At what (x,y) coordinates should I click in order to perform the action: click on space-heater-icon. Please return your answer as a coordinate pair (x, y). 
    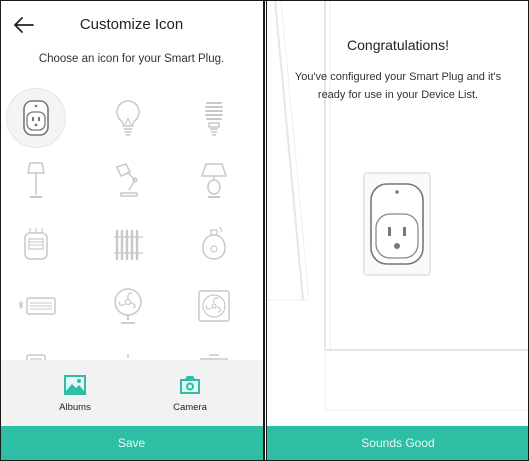
    Looking at the image, I should click on (36, 244).